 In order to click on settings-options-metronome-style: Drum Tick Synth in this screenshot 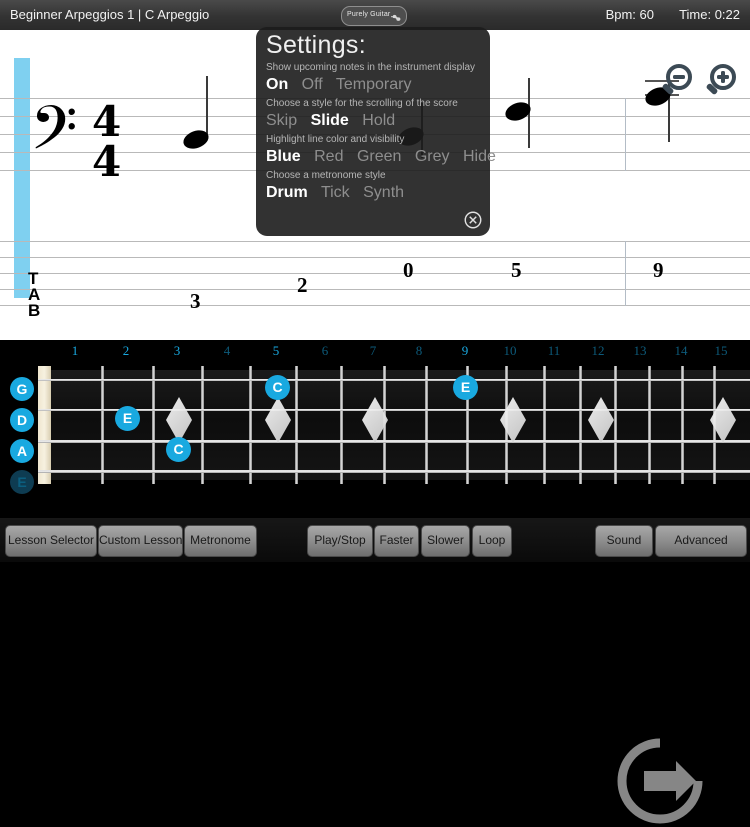, I will do `click(339, 193)`.